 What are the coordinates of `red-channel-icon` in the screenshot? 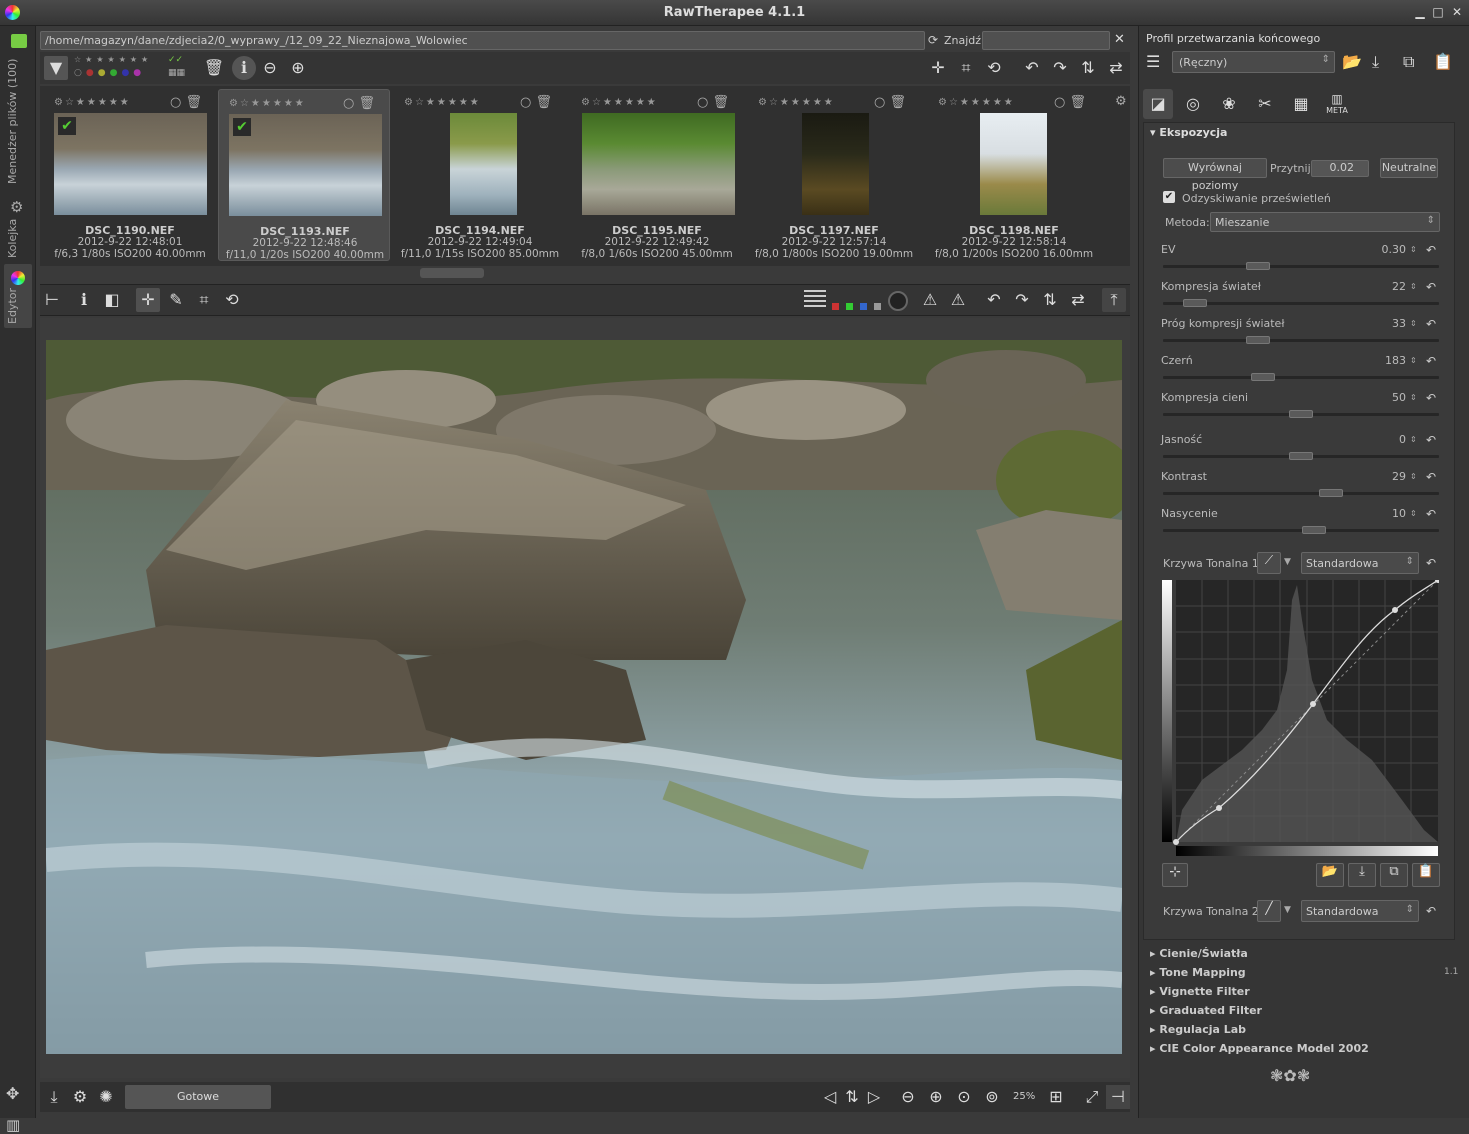 It's located at (835, 306).